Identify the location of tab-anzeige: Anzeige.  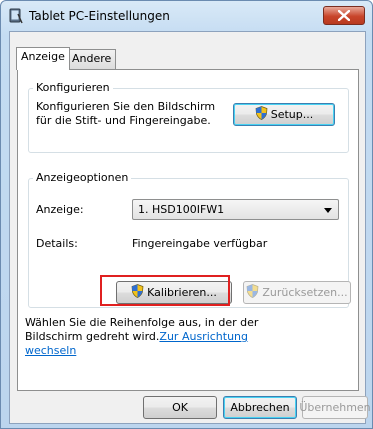
(43, 58).